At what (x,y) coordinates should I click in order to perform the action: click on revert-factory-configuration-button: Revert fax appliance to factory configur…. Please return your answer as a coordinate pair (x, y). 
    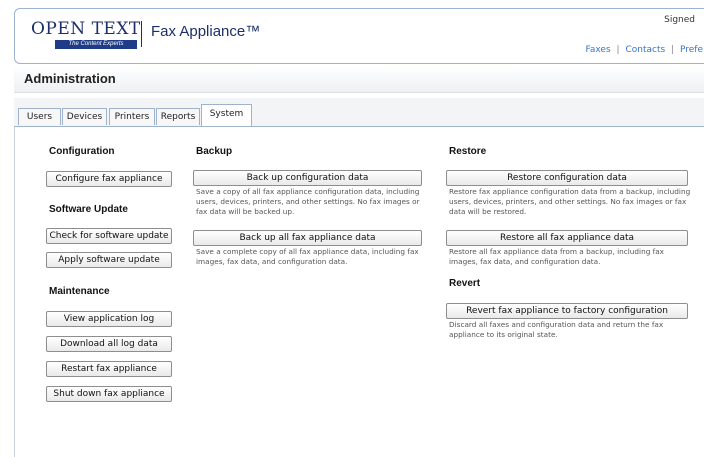
    Looking at the image, I should click on (567, 311).